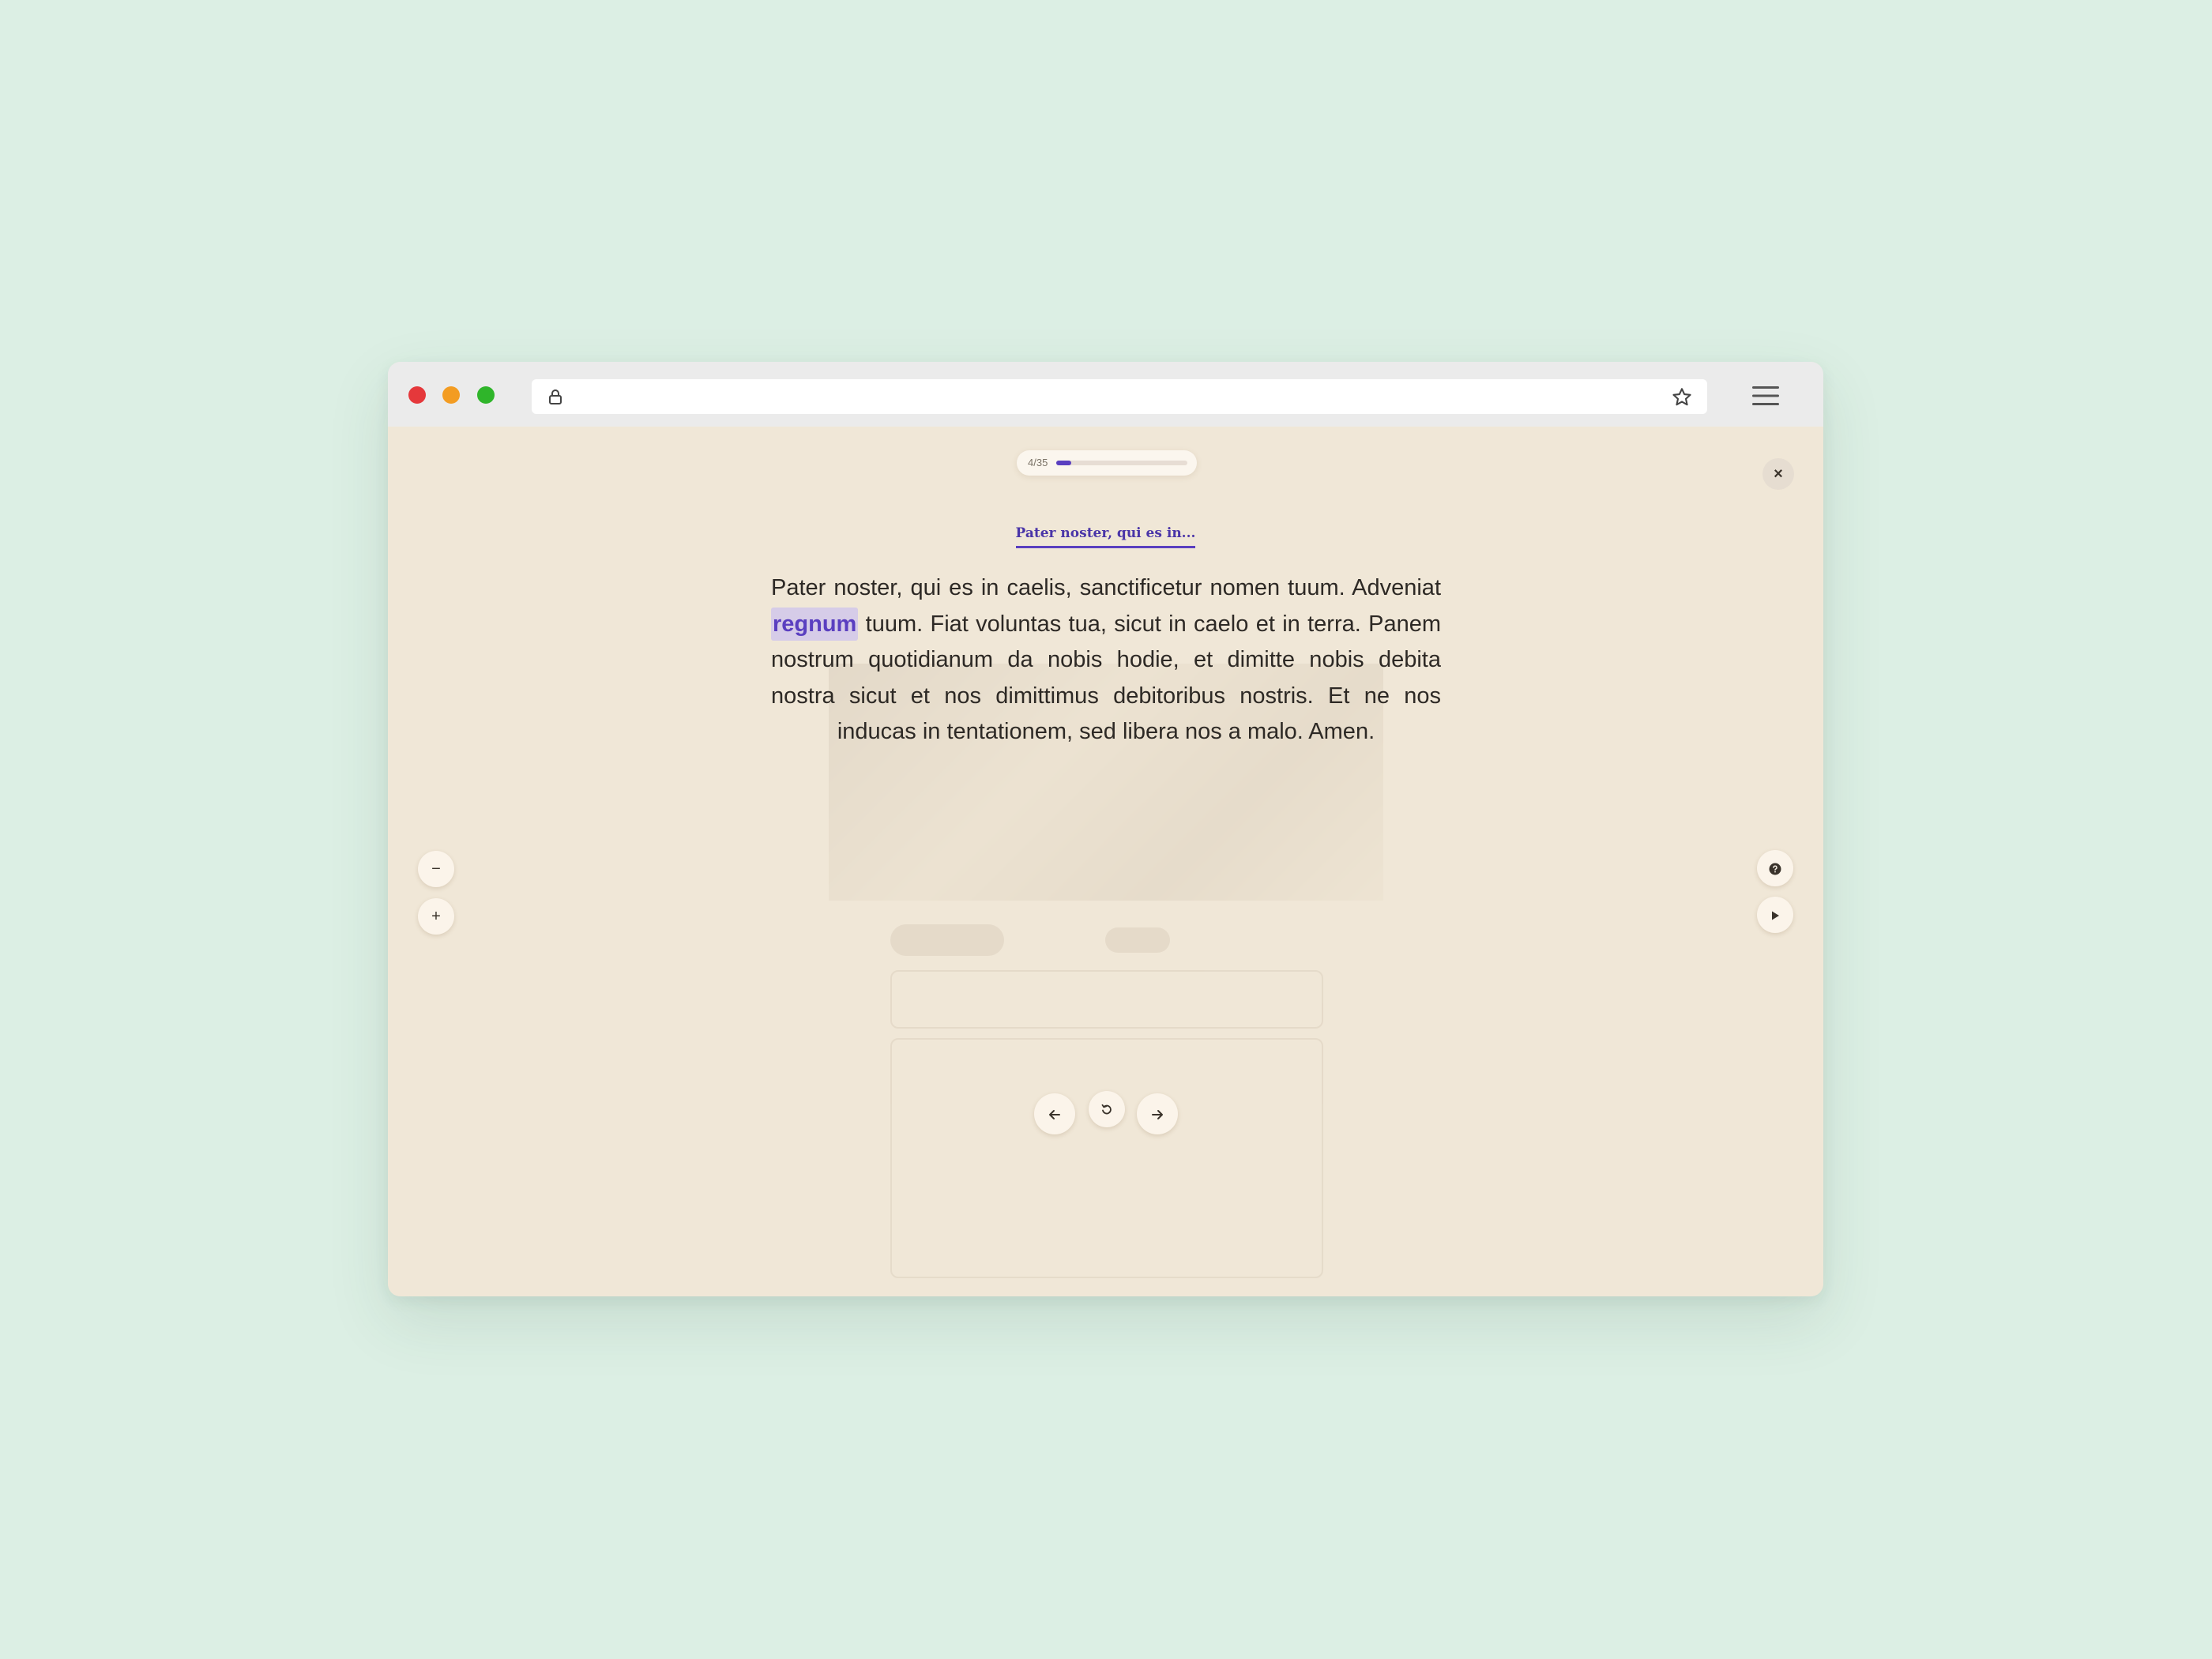 This screenshot has height=1659, width=2212. What do you see at coordinates (1766, 396) in the screenshot?
I see `hamburger-menu-icon` at bounding box center [1766, 396].